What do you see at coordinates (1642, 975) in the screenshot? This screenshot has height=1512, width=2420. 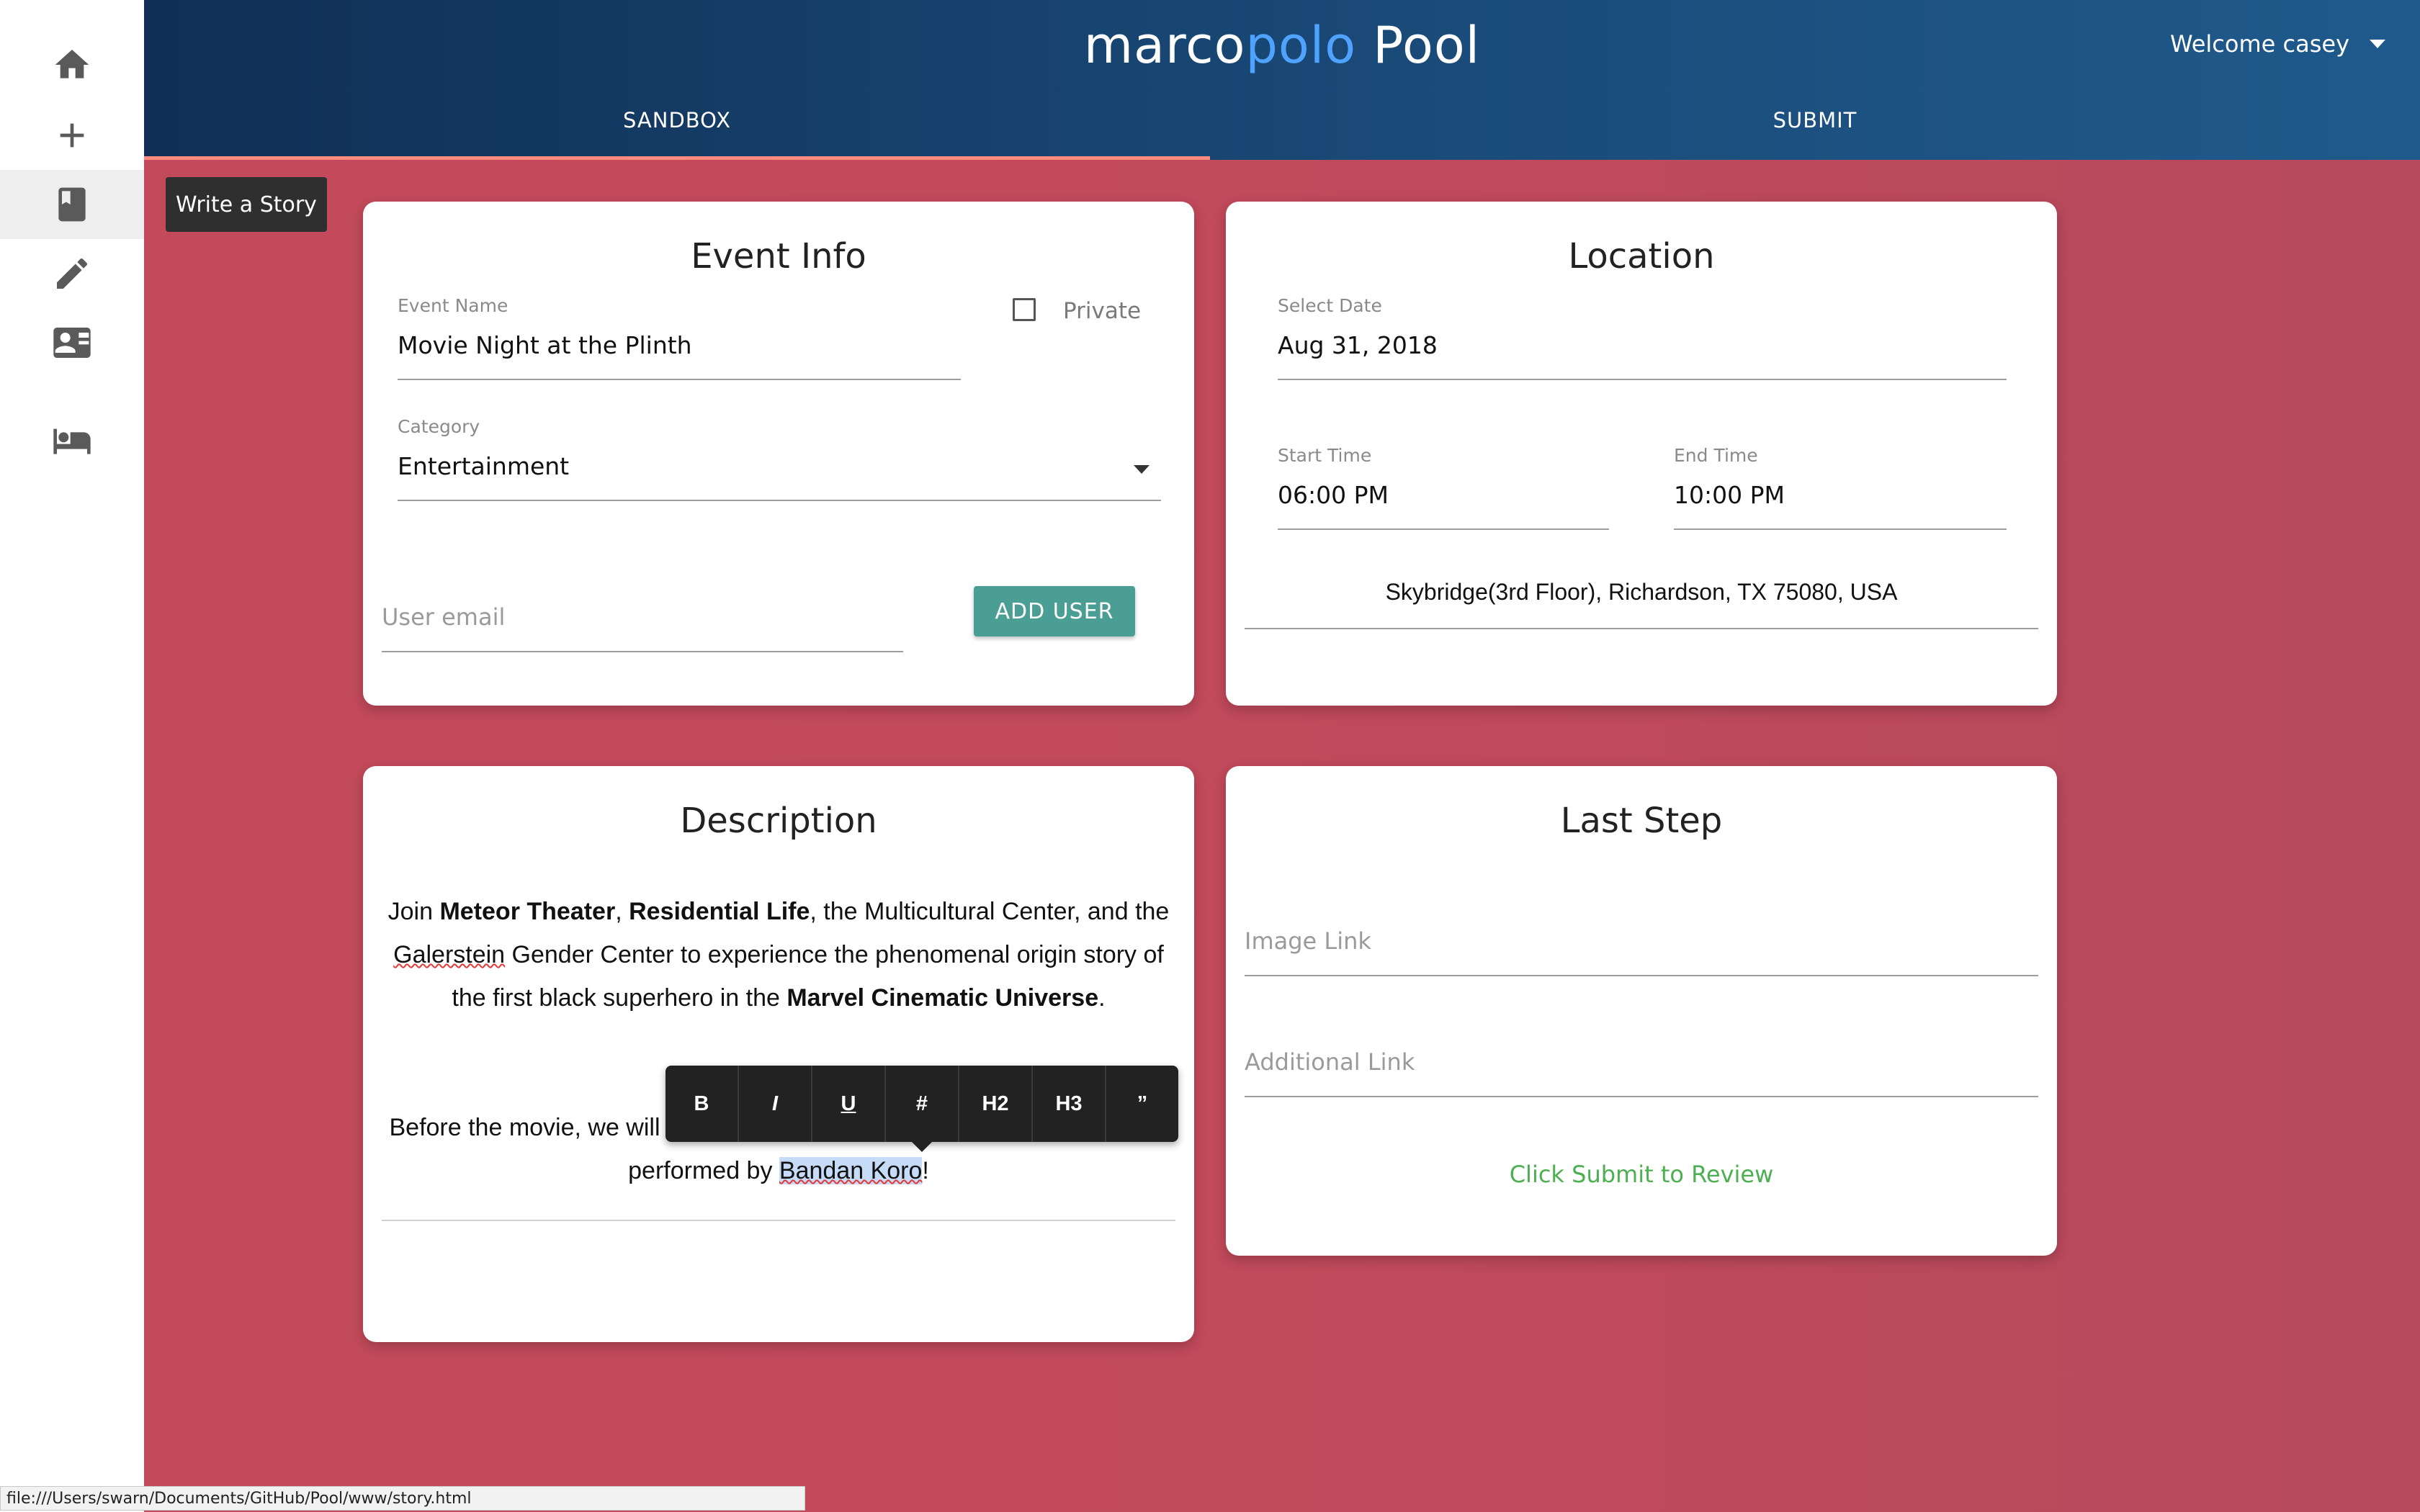 I see `image-link-underline` at bounding box center [1642, 975].